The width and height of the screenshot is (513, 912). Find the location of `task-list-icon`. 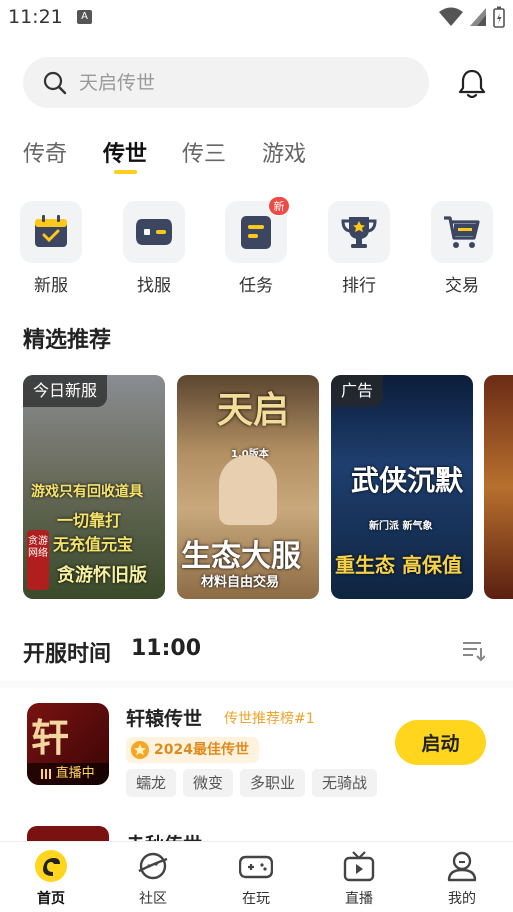

task-list-icon is located at coordinates (256, 232).